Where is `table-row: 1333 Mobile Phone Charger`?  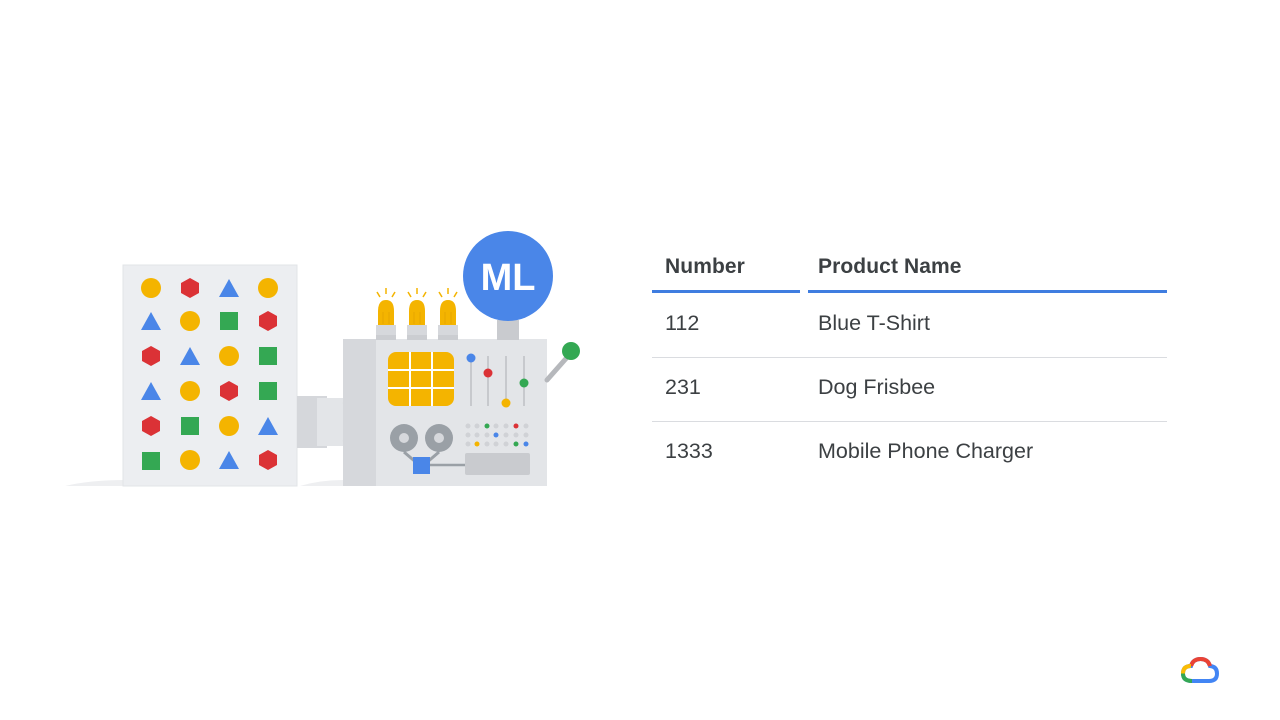
table-row: 1333 Mobile Phone Charger is located at coordinates (909, 453).